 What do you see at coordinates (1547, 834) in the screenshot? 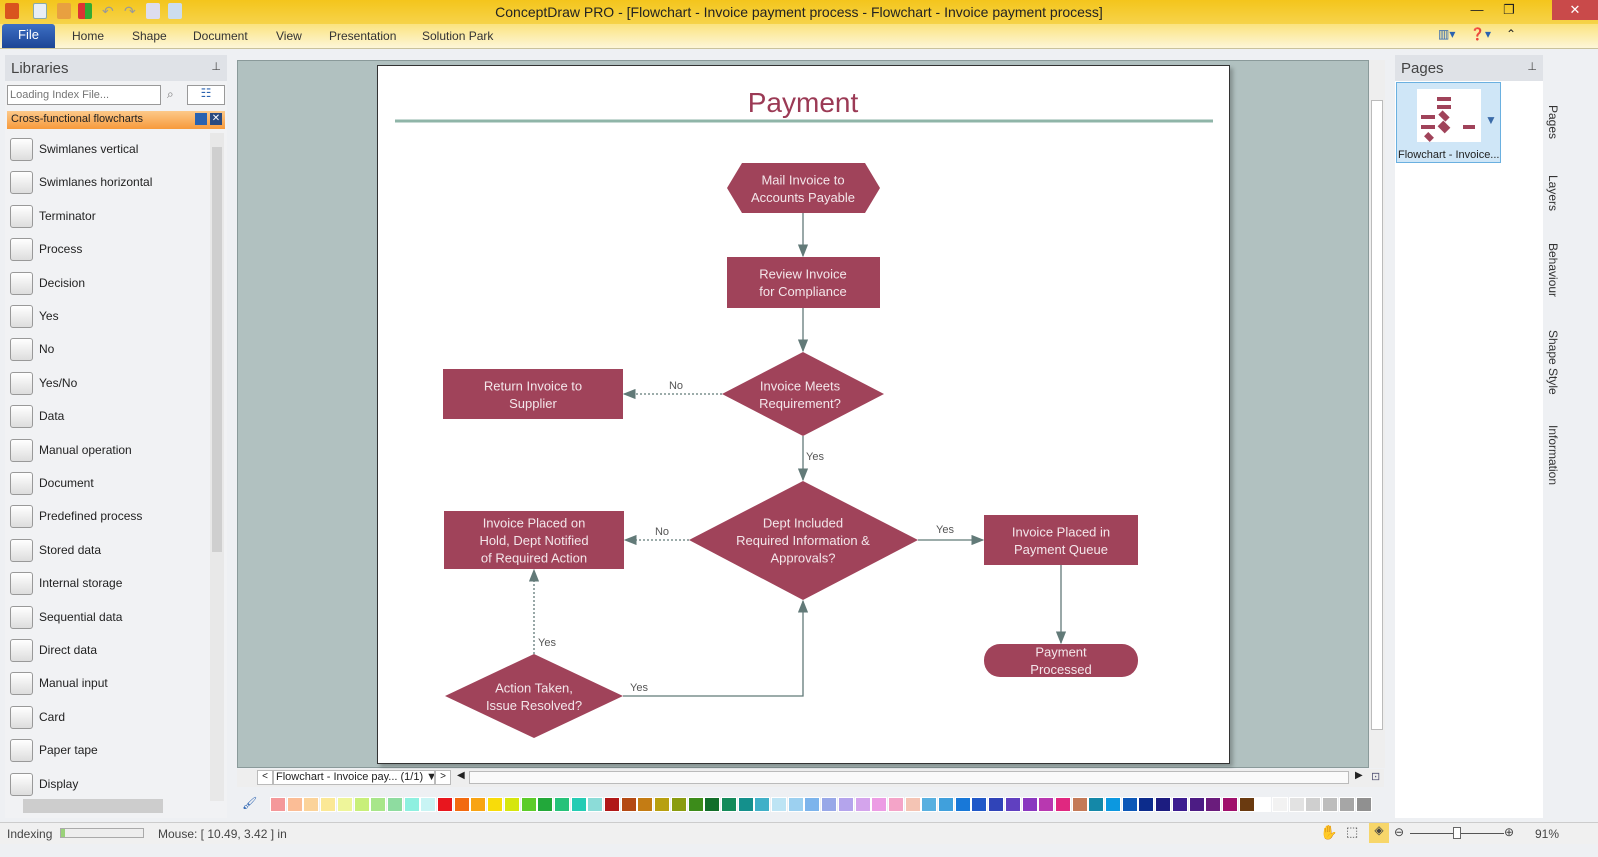
I see `zoom-level: 91%` at bounding box center [1547, 834].